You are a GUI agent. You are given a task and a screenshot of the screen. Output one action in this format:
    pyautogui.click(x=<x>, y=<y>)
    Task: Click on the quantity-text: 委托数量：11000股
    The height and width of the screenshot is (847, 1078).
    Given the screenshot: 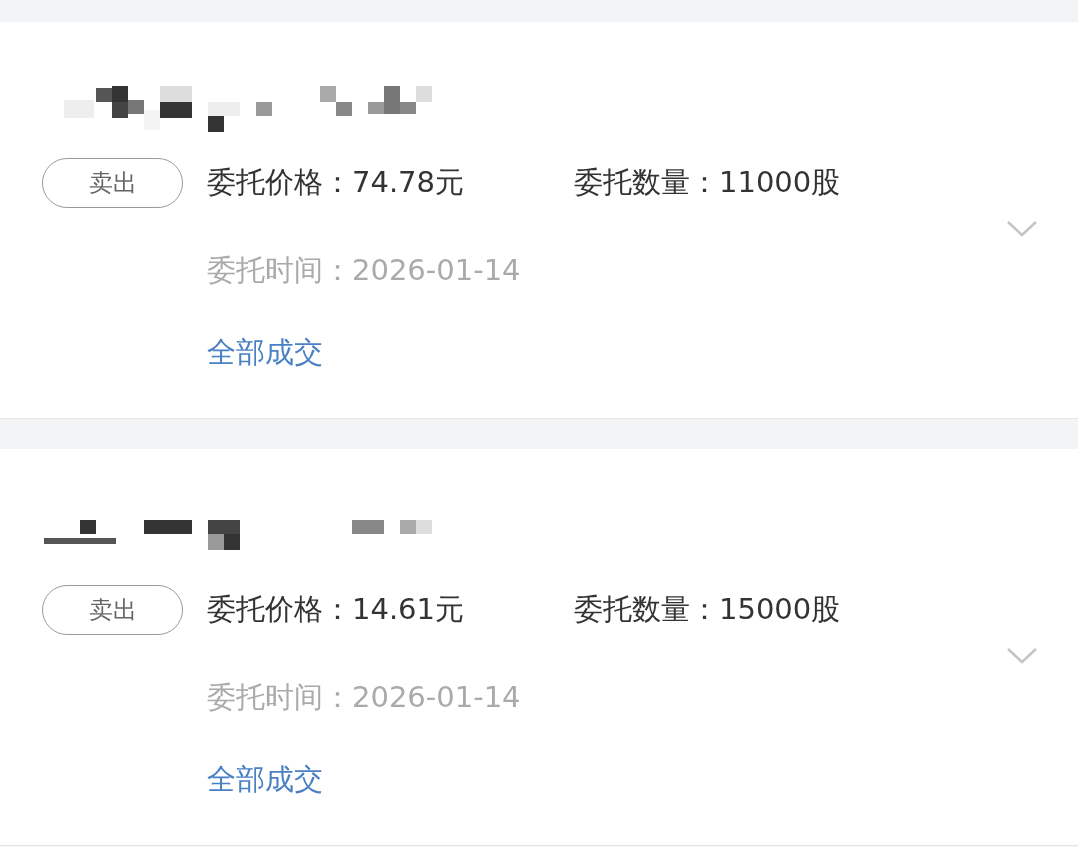 What is the action you would take?
    pyautogui.click(x=707, y=182)
    